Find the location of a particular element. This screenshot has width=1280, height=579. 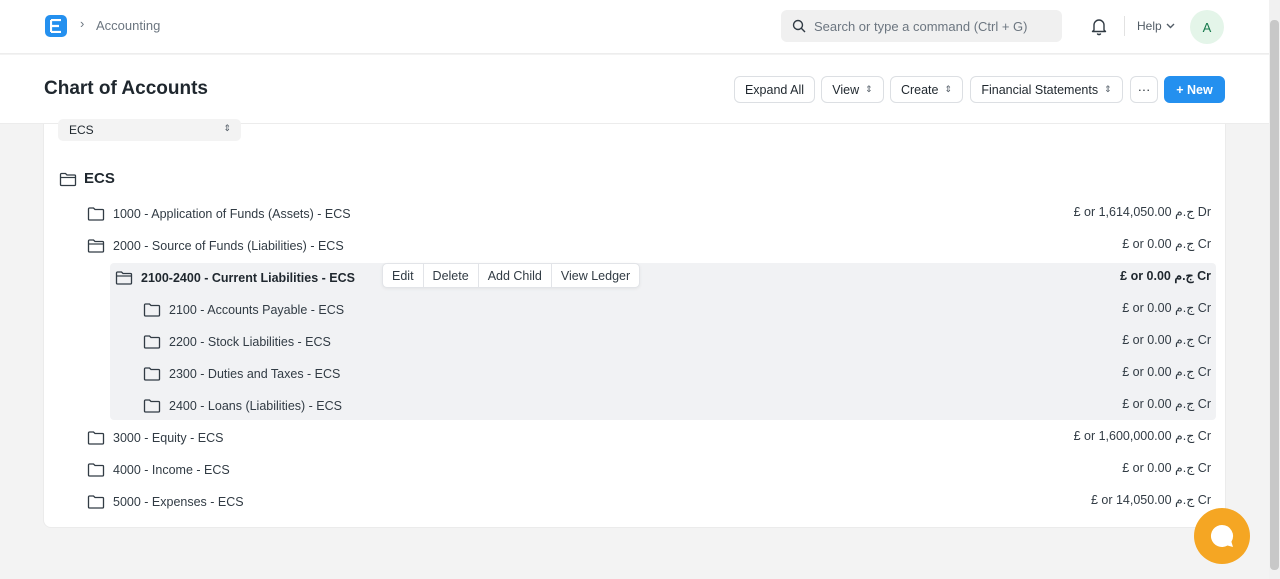

search-bar is located at coordinates (921, 26).